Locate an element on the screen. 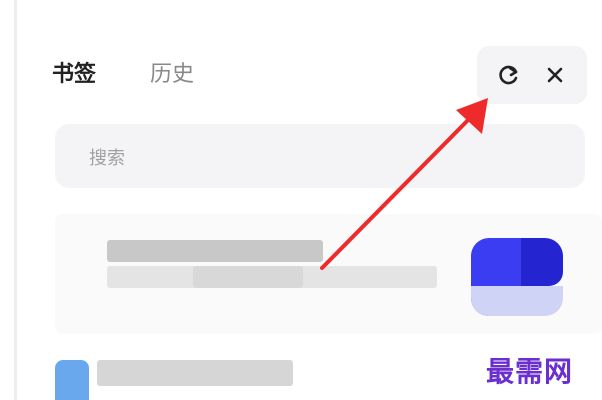  close-icon is located at coordinates (555, 75).